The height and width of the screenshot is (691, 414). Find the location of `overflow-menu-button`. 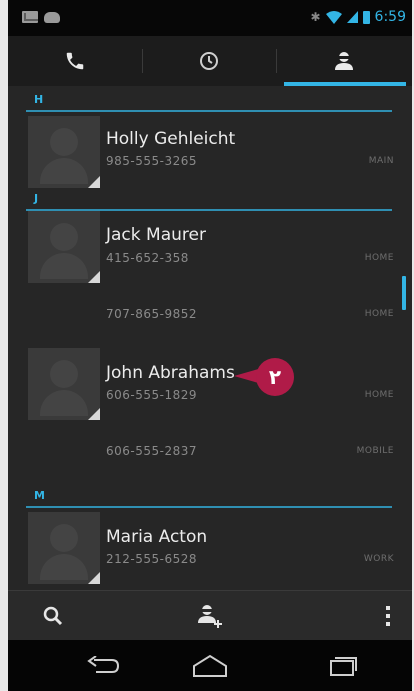

overflow-menu-button is located at coordinates (388, 616).